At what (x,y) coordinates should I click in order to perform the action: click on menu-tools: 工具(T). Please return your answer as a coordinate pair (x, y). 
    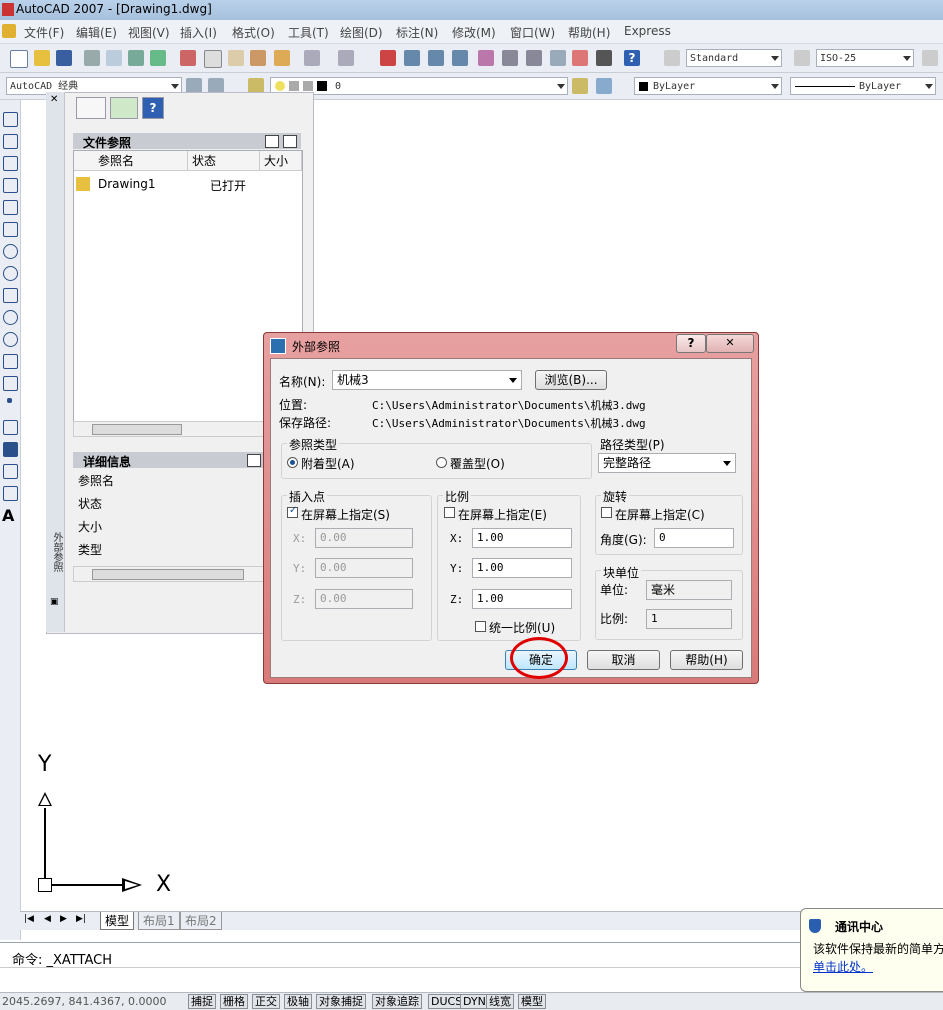
    Looking at the image, I should click on (308, 32).